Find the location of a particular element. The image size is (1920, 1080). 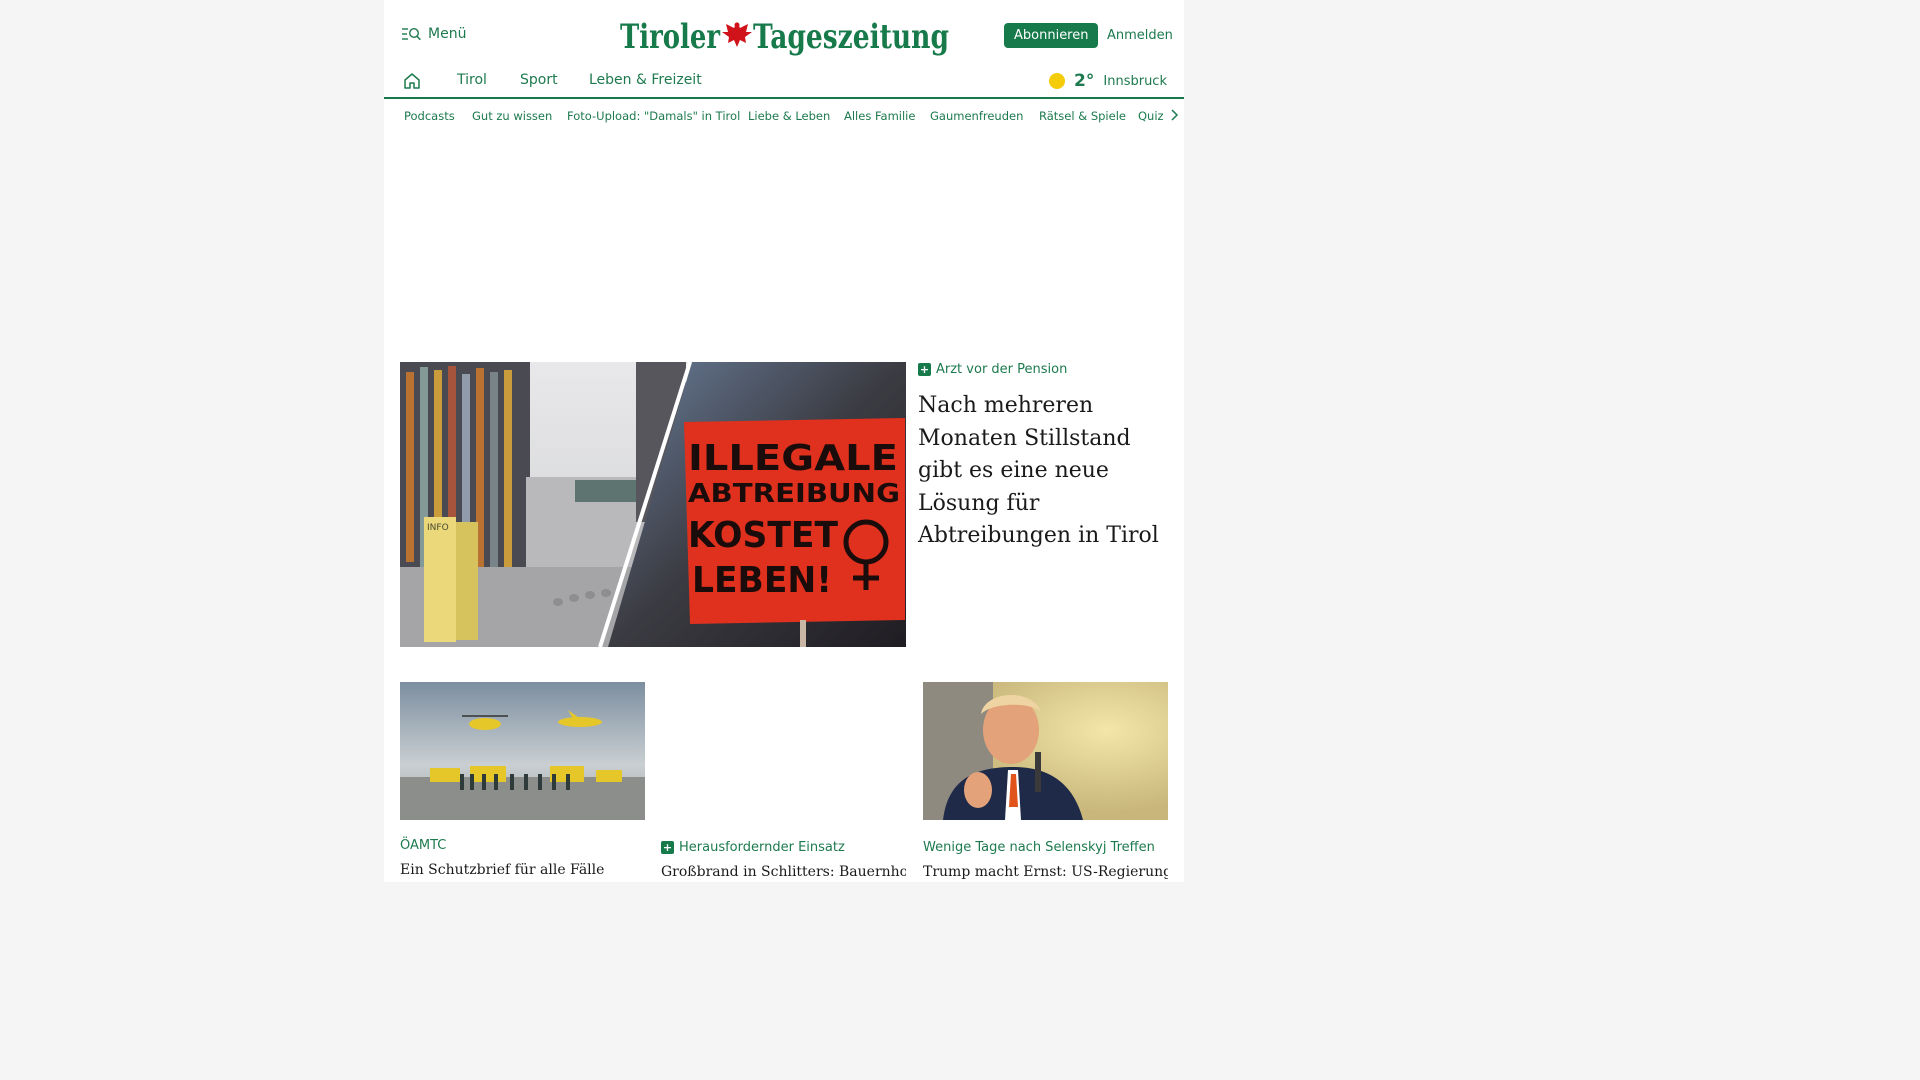

teaser-kicker: ÖAMTC is located at coordinates (522, 845).